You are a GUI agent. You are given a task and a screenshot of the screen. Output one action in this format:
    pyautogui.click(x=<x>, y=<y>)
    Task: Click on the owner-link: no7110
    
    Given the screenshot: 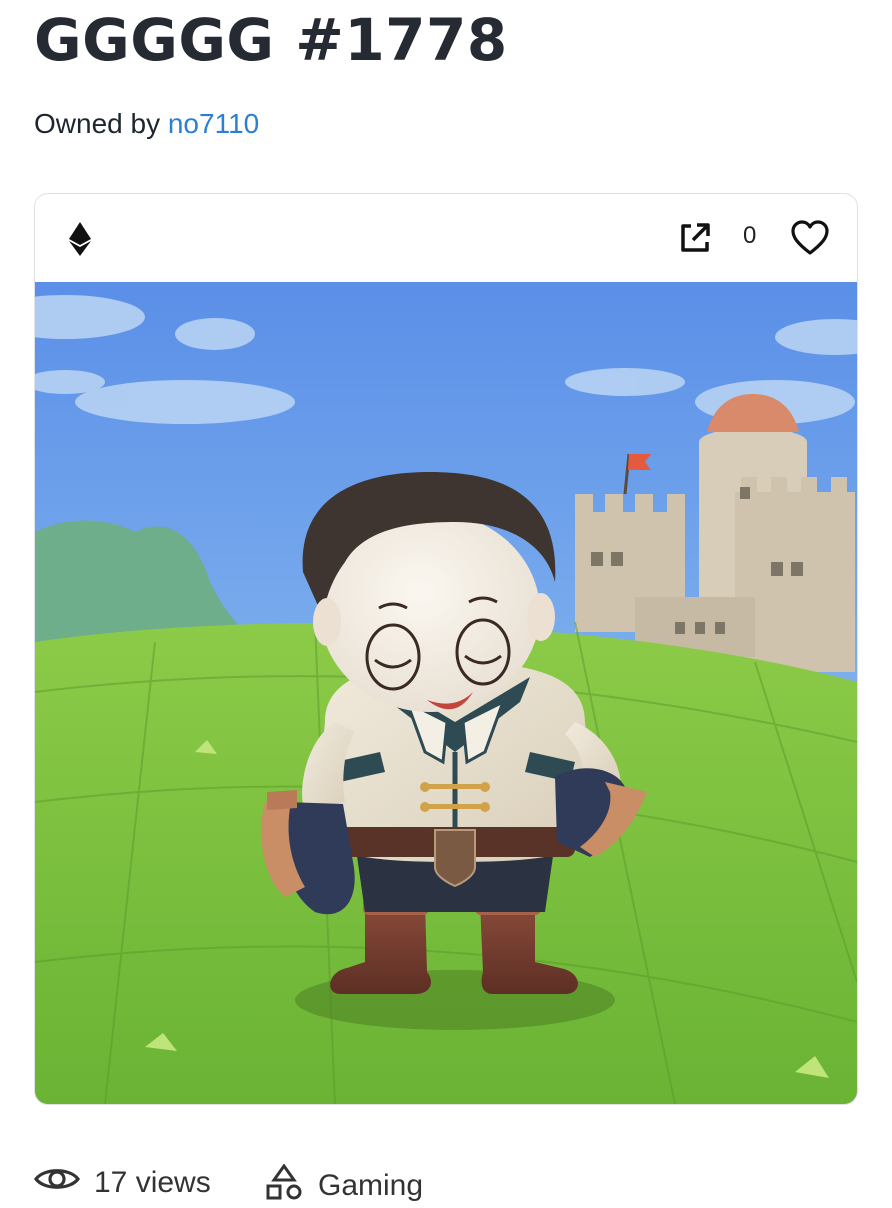 What is the action you would take?
    pyautogui.click(x=213, y=123)
    